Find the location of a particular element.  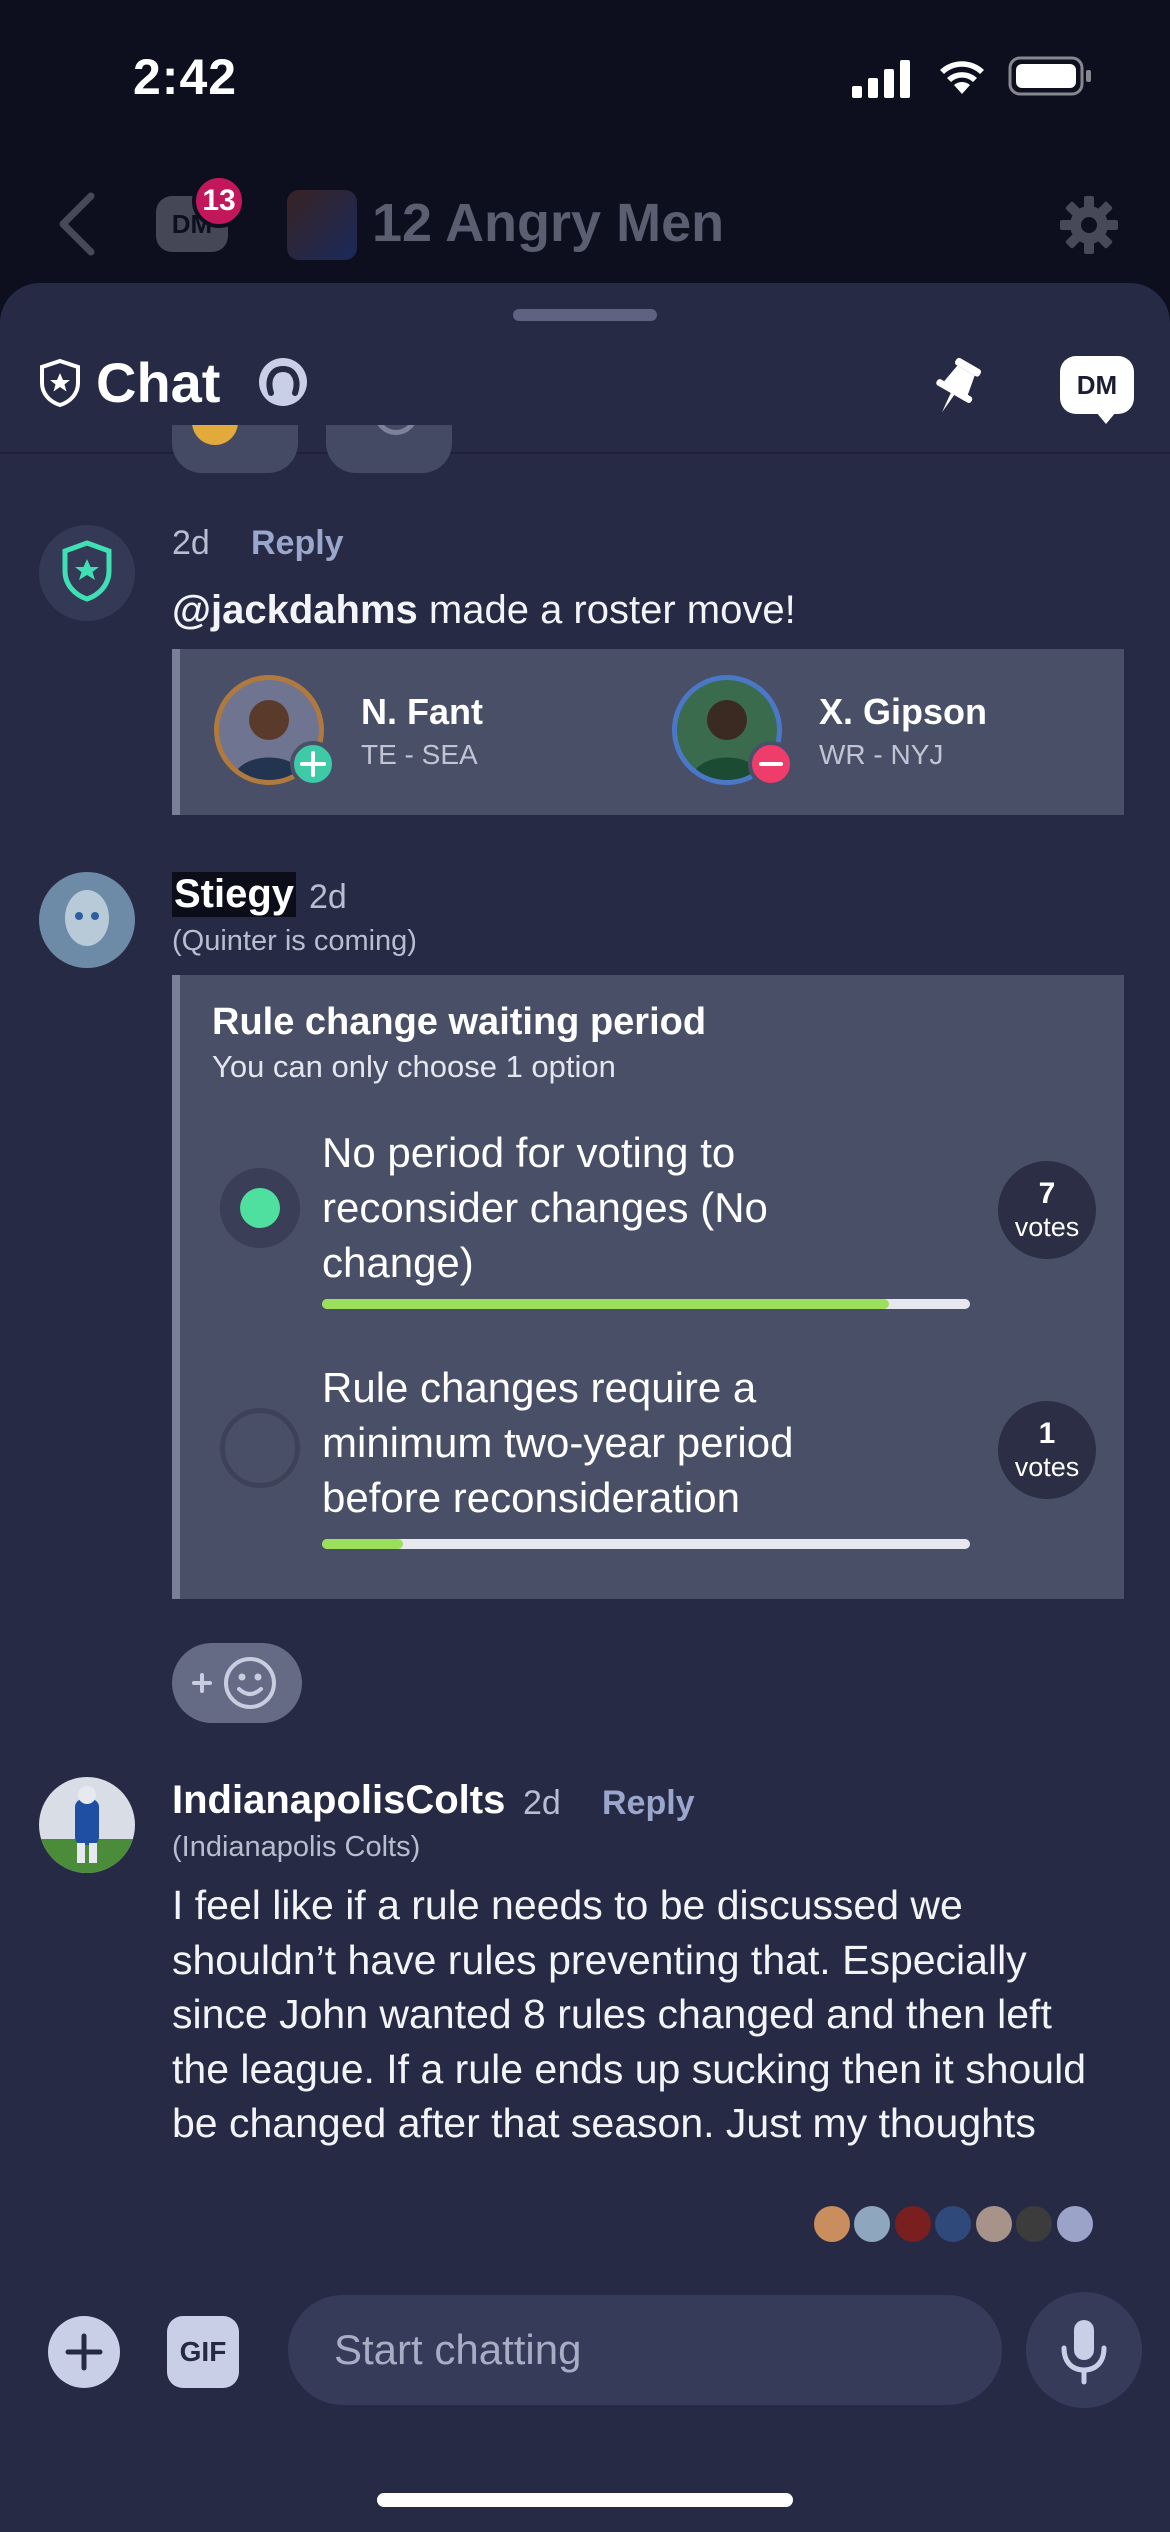

plus-icon is located at coordinates (84, 2352).